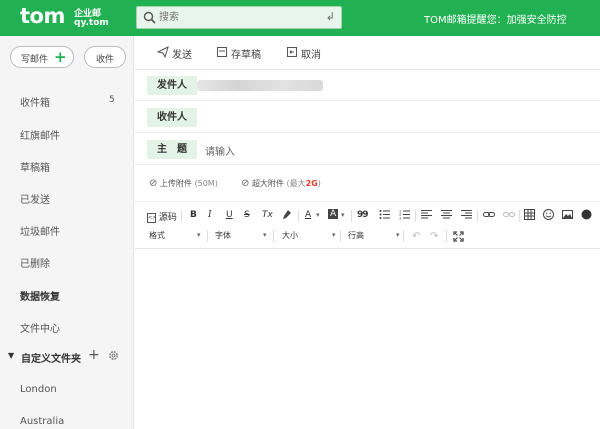  I want to click on table-icon, so click(529, 216).